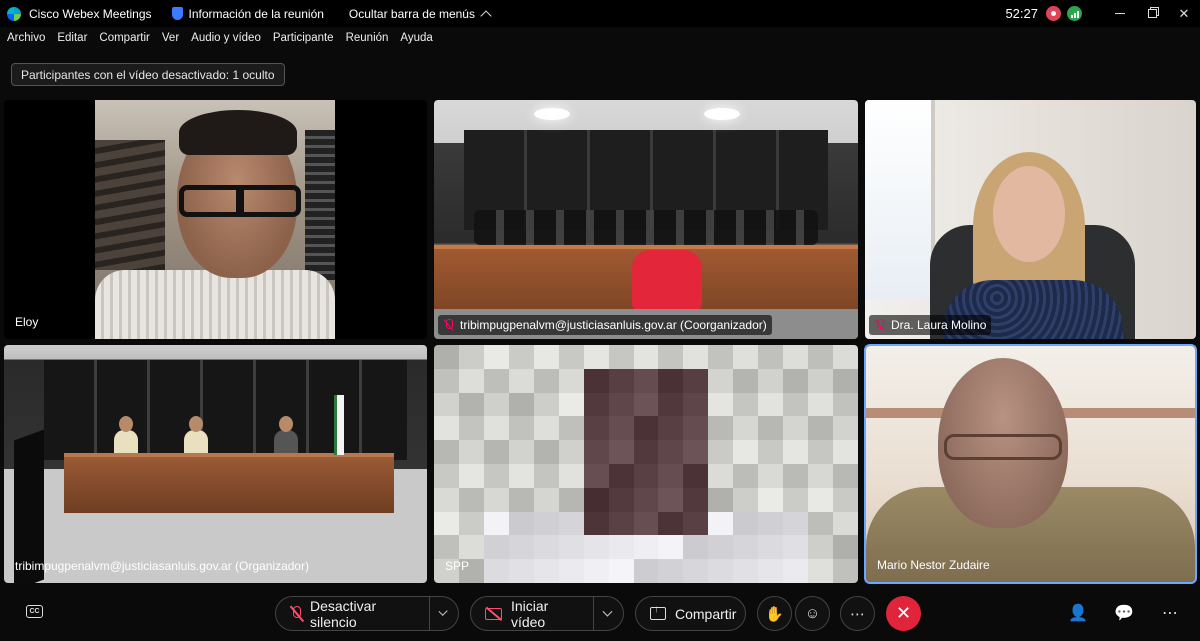 This screenshot has width=1200, height=641. I want to click on close-window-button: ✕, so click(1184, 13).